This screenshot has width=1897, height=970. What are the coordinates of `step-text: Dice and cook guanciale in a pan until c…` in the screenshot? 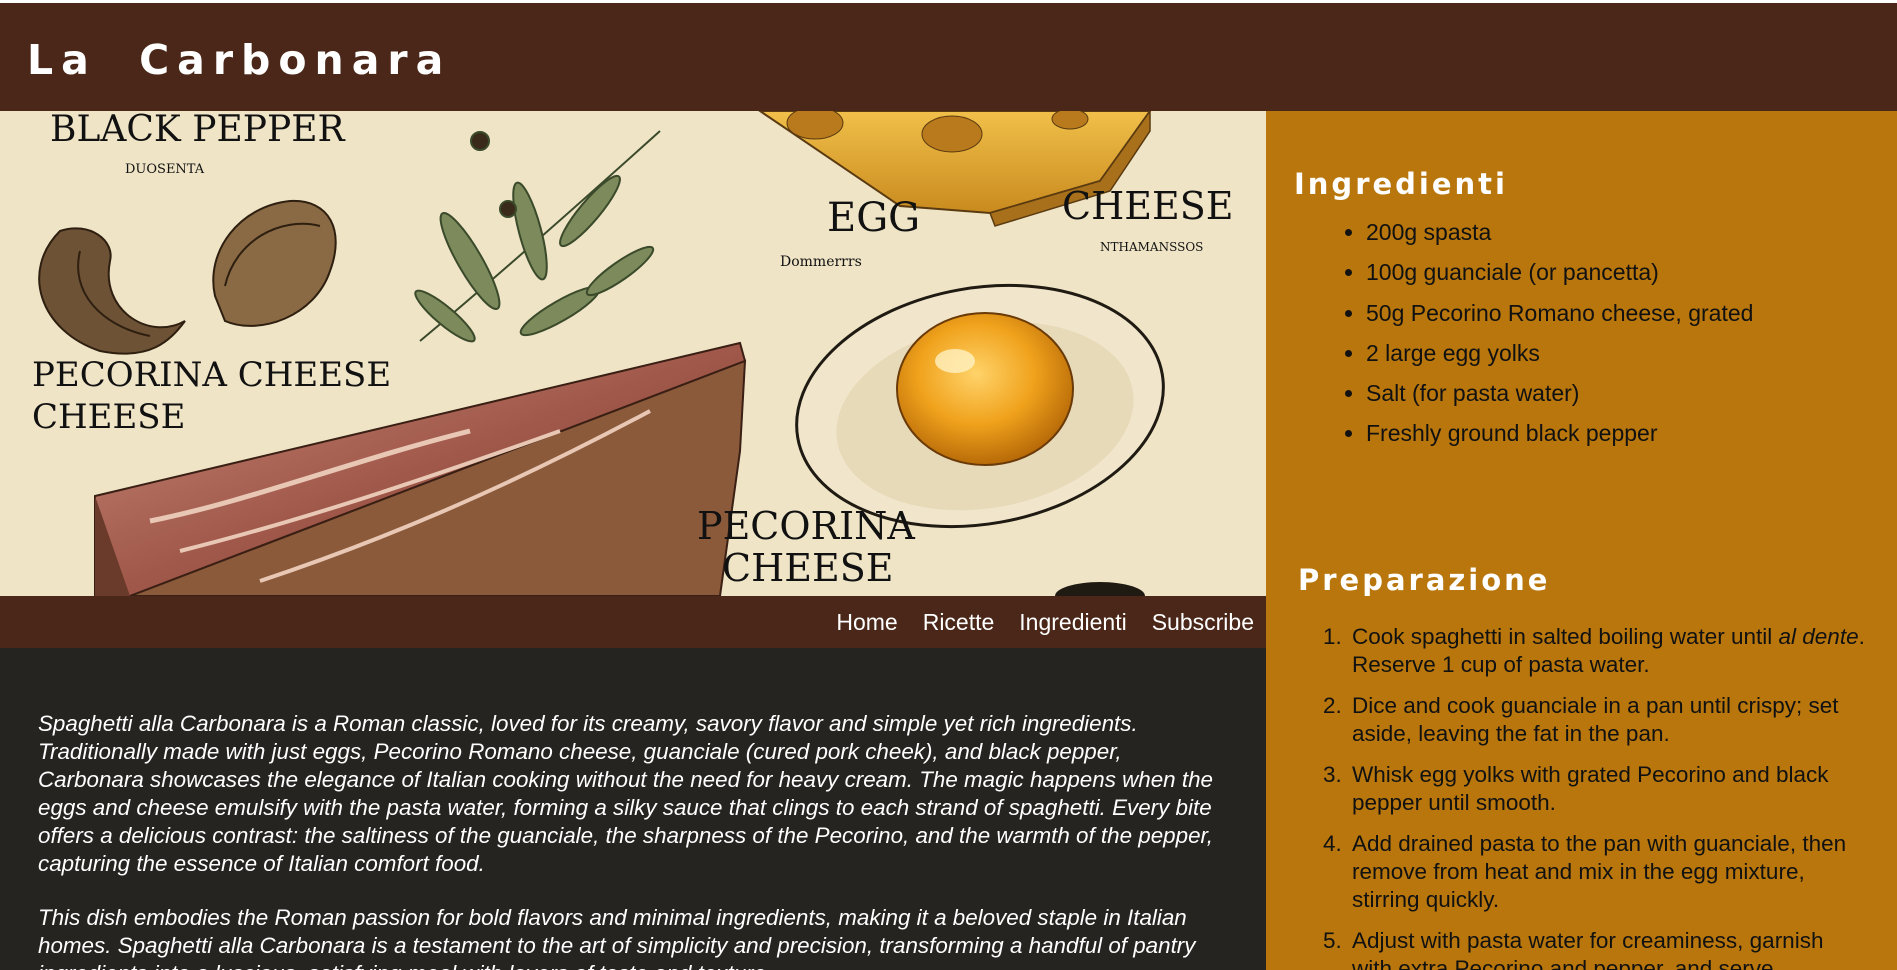 It's located at (1595, 719).